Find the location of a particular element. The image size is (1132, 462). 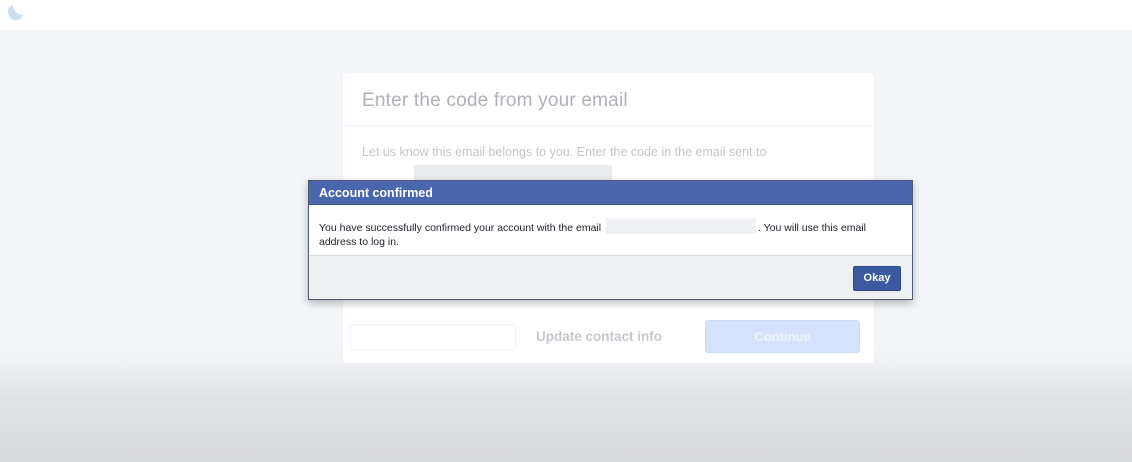

redacted-email is located at coordinates (513, 172).